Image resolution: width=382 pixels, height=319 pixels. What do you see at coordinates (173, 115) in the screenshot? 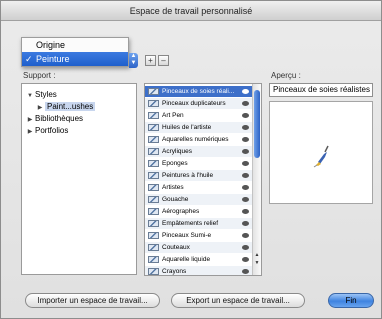
I see `list-item-label: Art Pen` at bounding box center [173, 115].